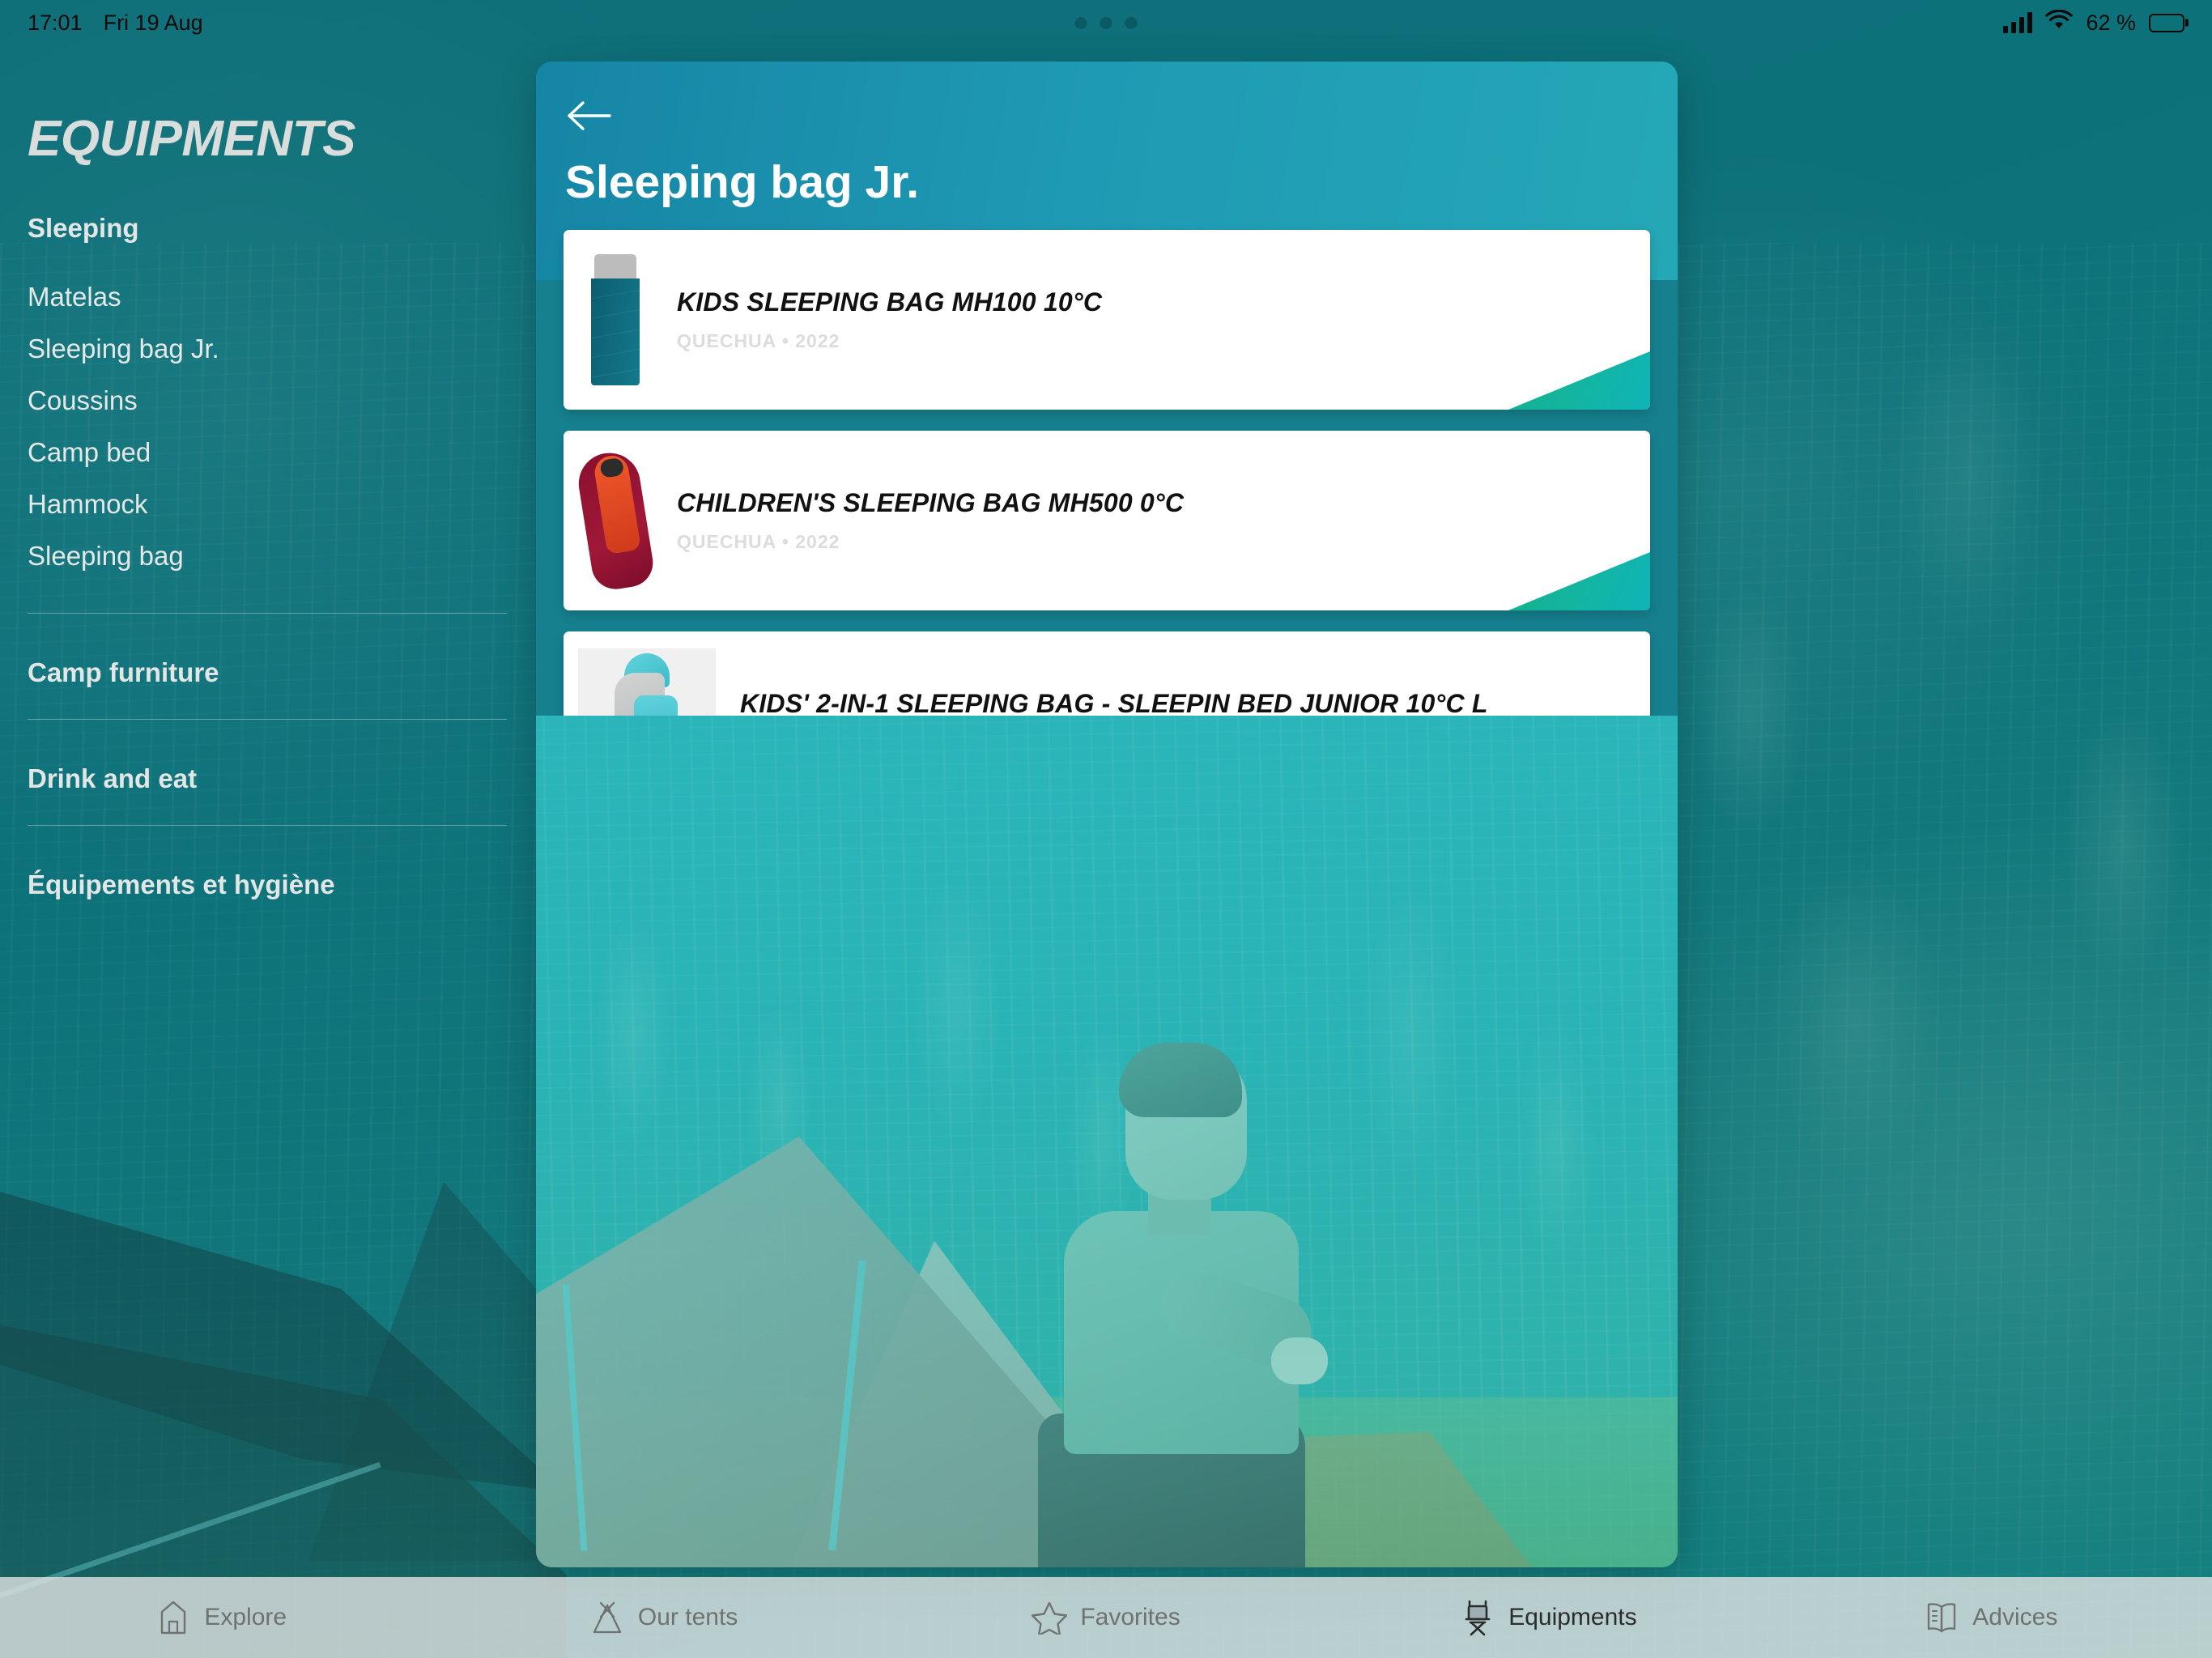 The width and height of the screenshot is (2212, 1658). Describe the element at coordinates (743, 182) in the screenshot. I see `panel-title: Sleeping bag Jr.` at that location.